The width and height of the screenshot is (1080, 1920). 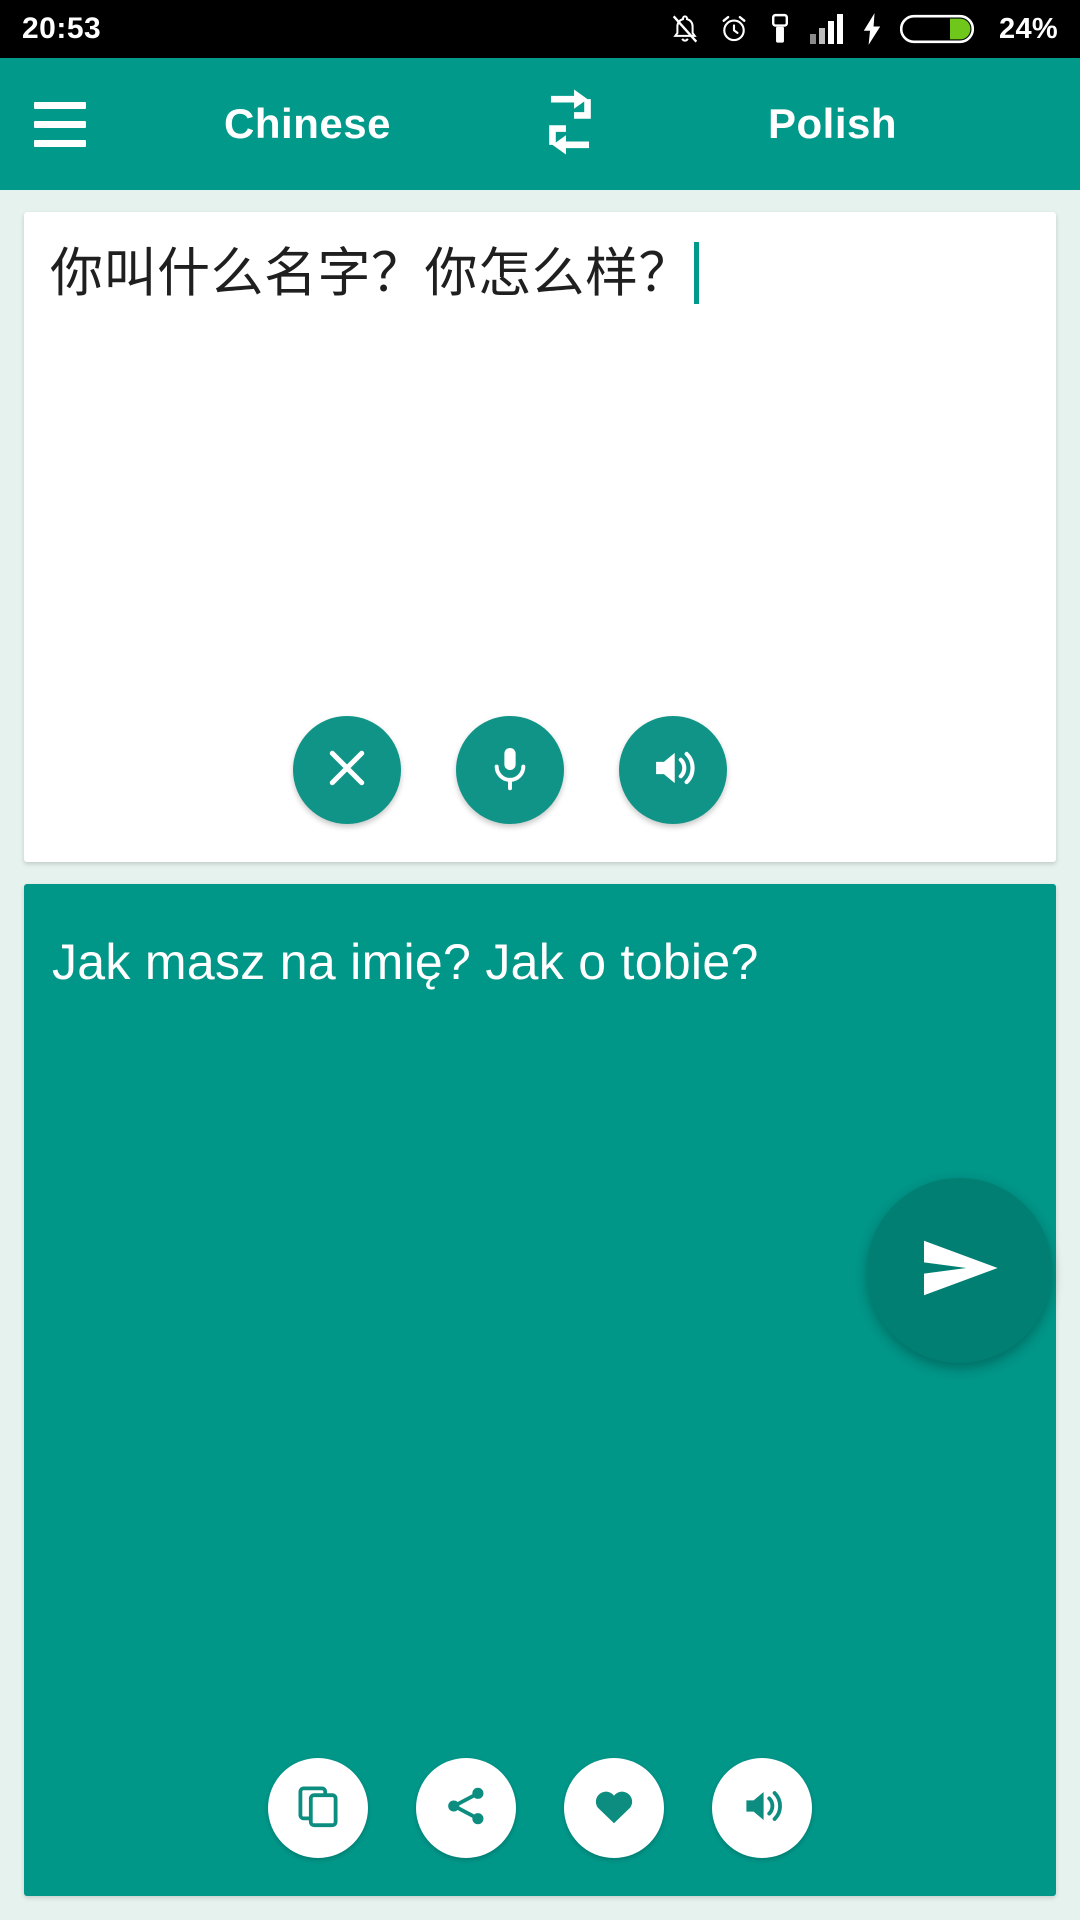 What do you see at coordinates (827, 29) in the screenshot?
I see `signal-bars-icon` at bounding box center [827, 29].